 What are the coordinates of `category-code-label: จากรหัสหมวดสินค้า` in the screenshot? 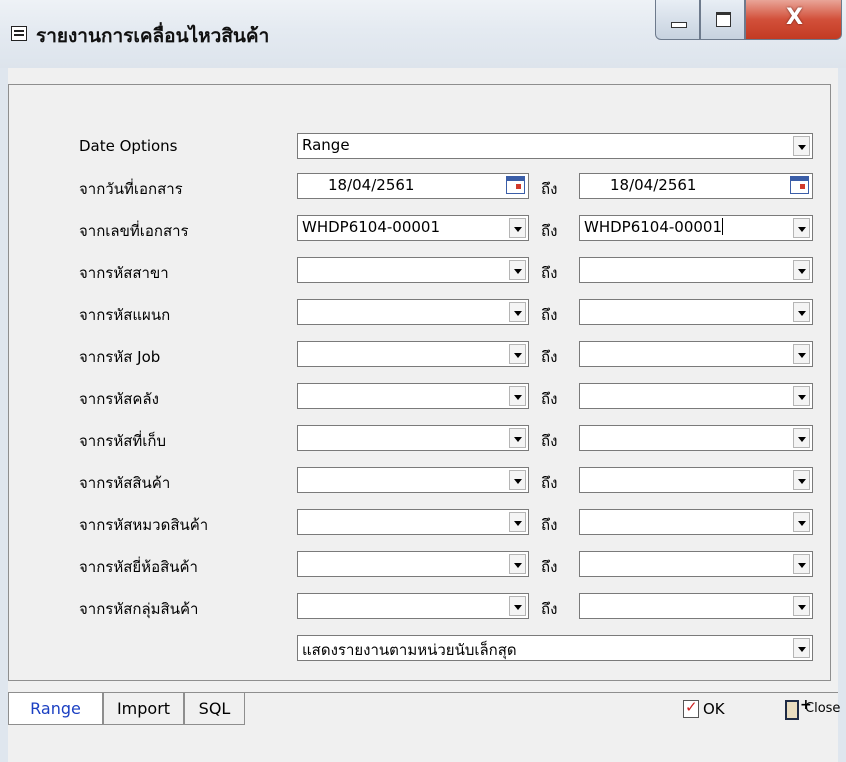 It's located at (144, 525).